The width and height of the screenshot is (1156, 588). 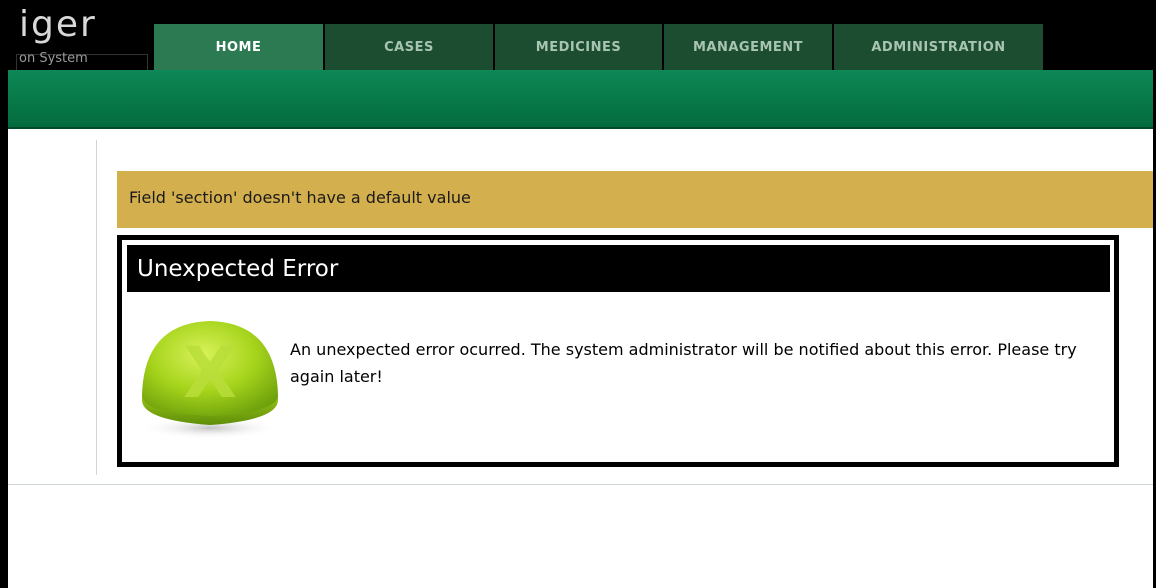 What do you see at coordinates (96, 307) in the screenshot?
I see `left-column-divider` at bounding box center [96, 307].